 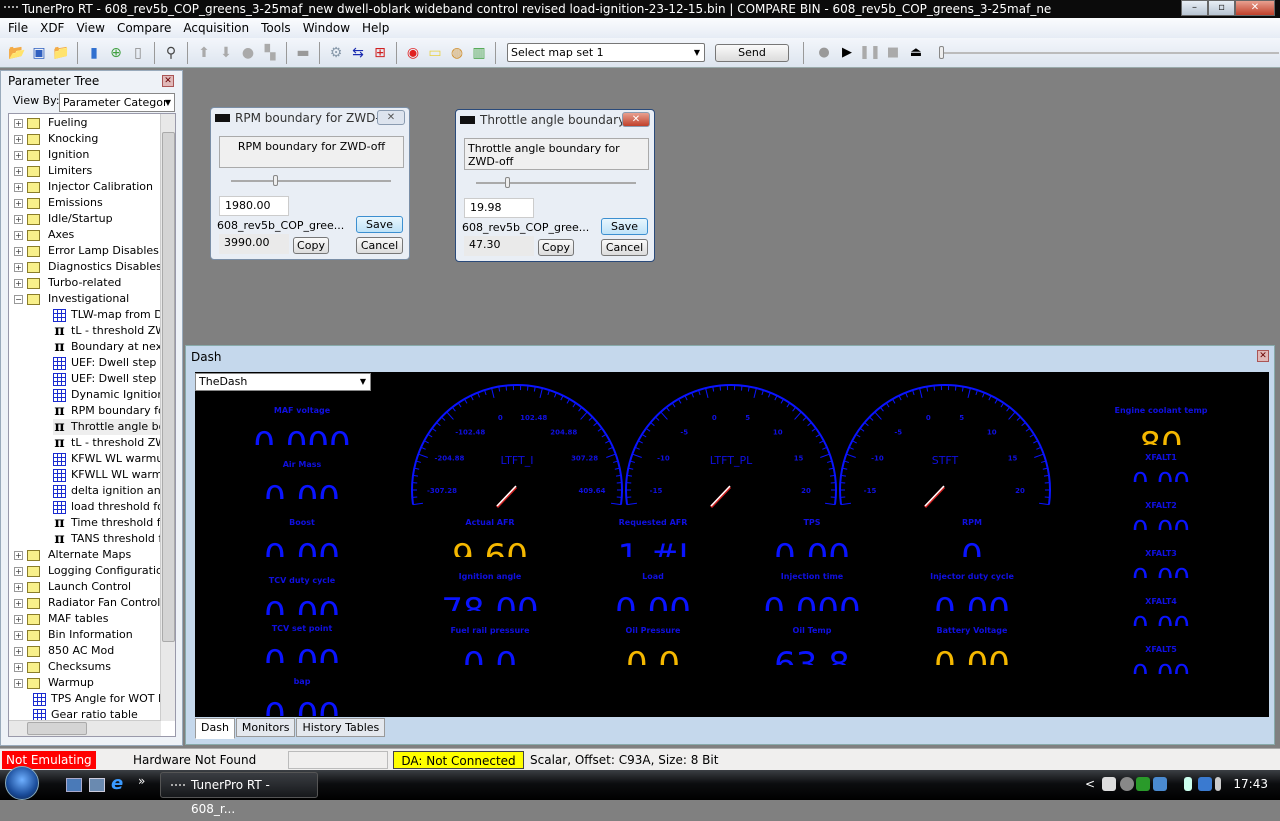 I want to click on tree-item: Dynamic Ignition R, so click(x=114, y=395).